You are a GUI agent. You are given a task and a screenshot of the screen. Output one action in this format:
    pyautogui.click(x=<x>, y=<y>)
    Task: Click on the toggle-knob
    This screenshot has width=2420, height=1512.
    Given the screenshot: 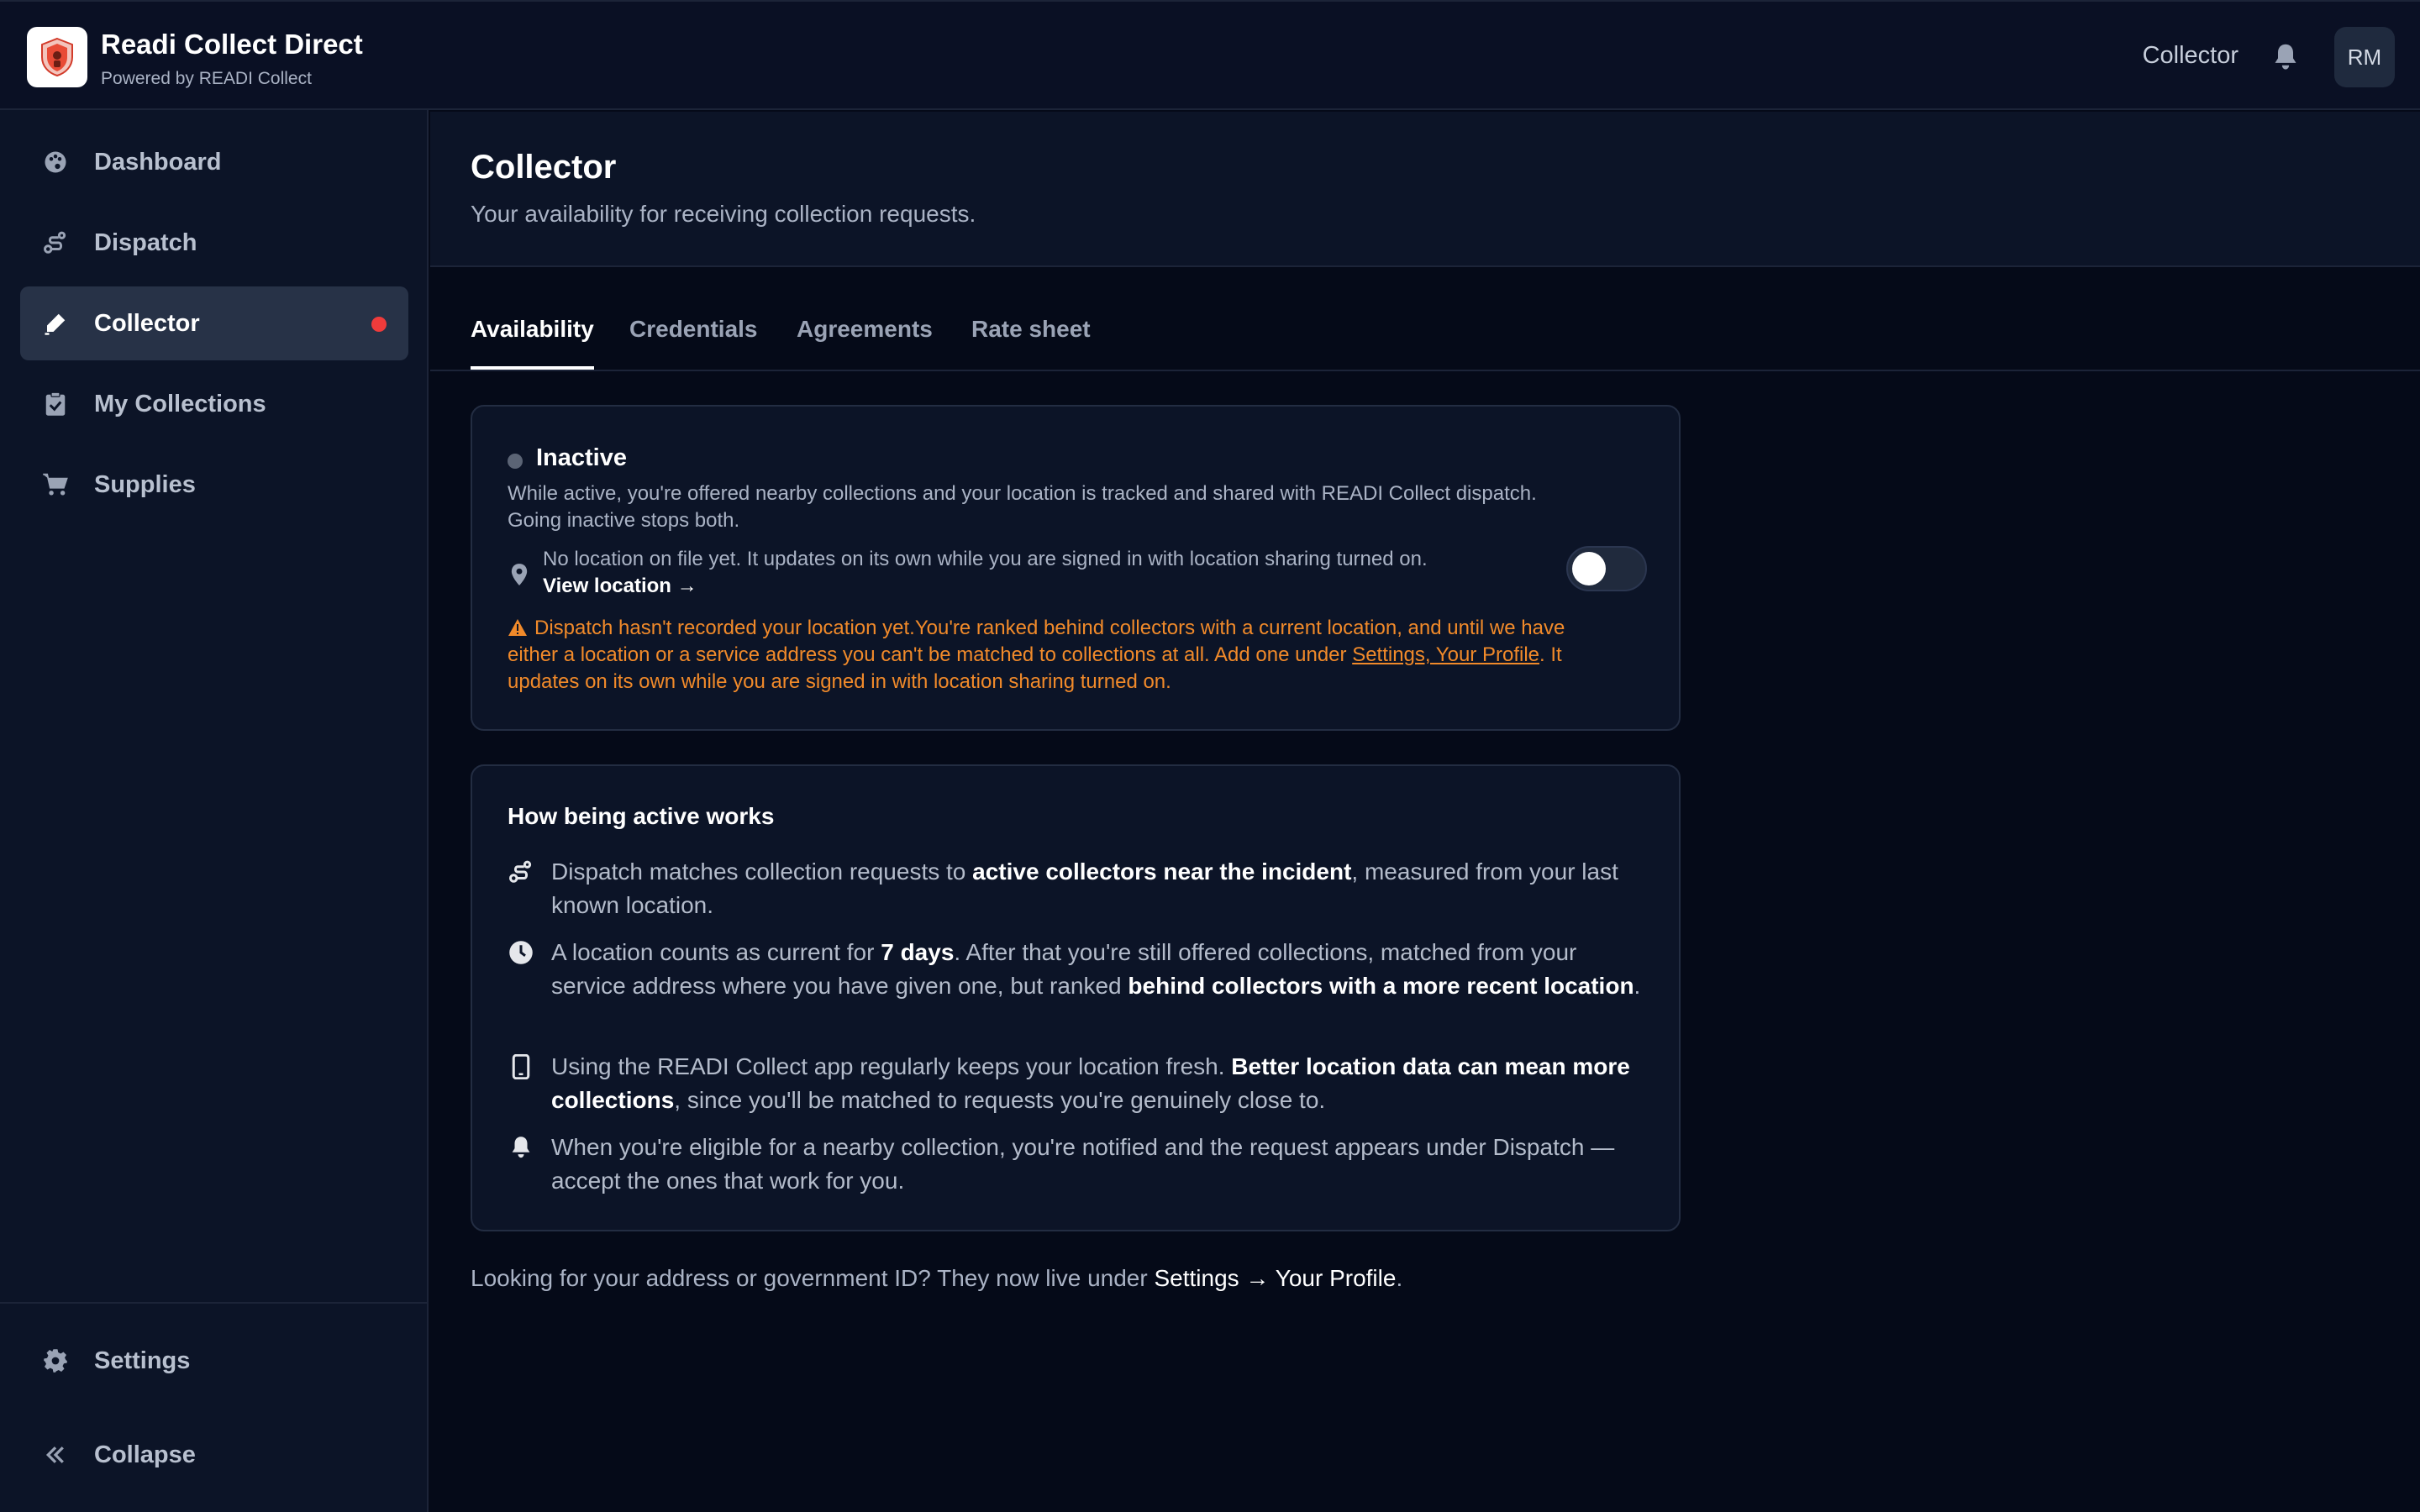 What is the action you would take?
    pyautogui.click(x=1589, y=568)
    